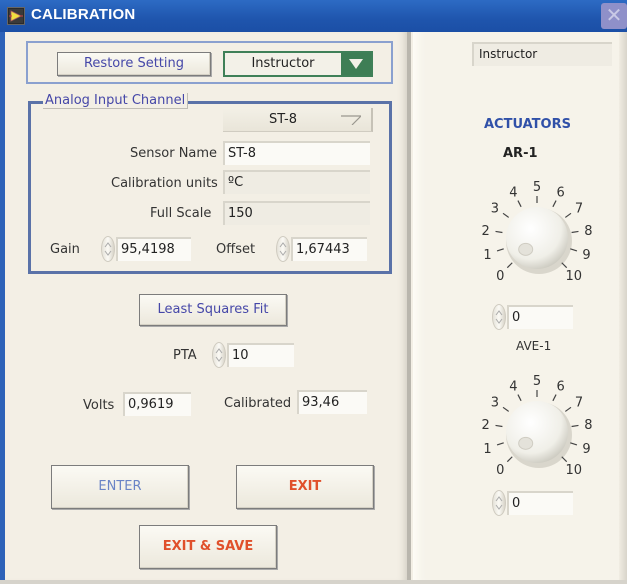 The image size is (627, 584). What do you see at coordinates (236, 249) in the screenshot?
I see `offset-label: Offset` at bounding box center [236, 249].